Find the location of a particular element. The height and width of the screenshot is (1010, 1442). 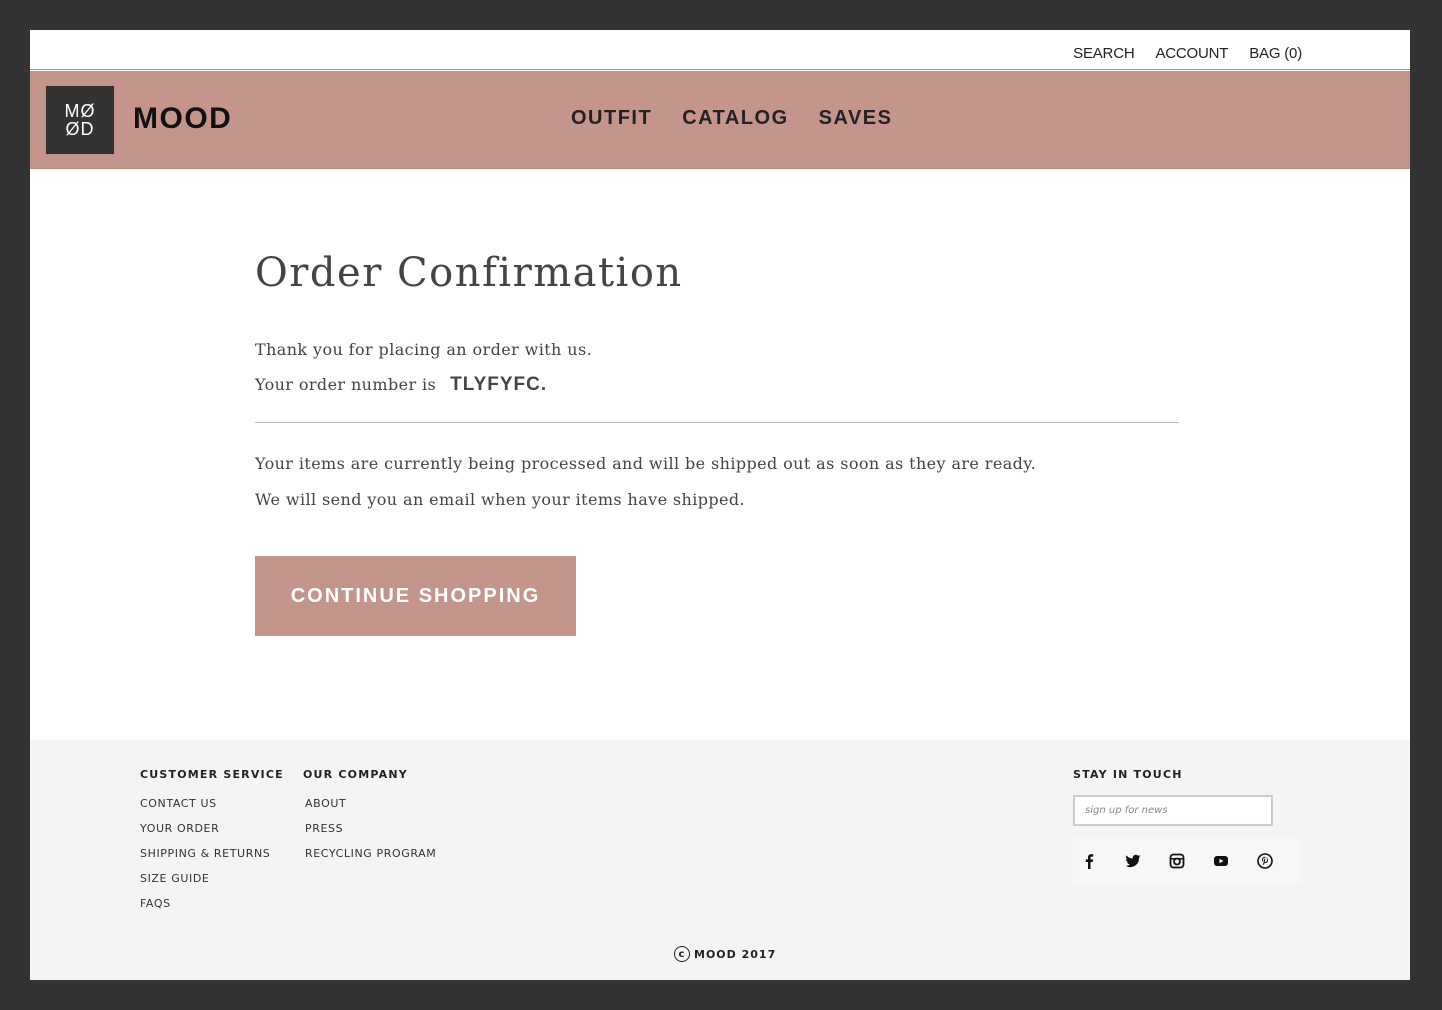

copyright: c MOOD 2017 is located at coordinates (725, 954).